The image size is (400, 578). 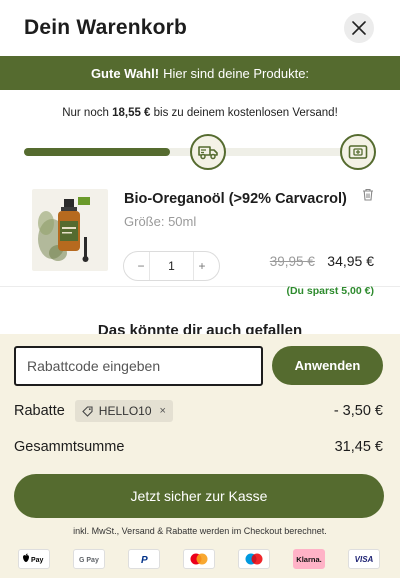 I want to click on coupon-row: Anwenden, so click(x=200, y=360).